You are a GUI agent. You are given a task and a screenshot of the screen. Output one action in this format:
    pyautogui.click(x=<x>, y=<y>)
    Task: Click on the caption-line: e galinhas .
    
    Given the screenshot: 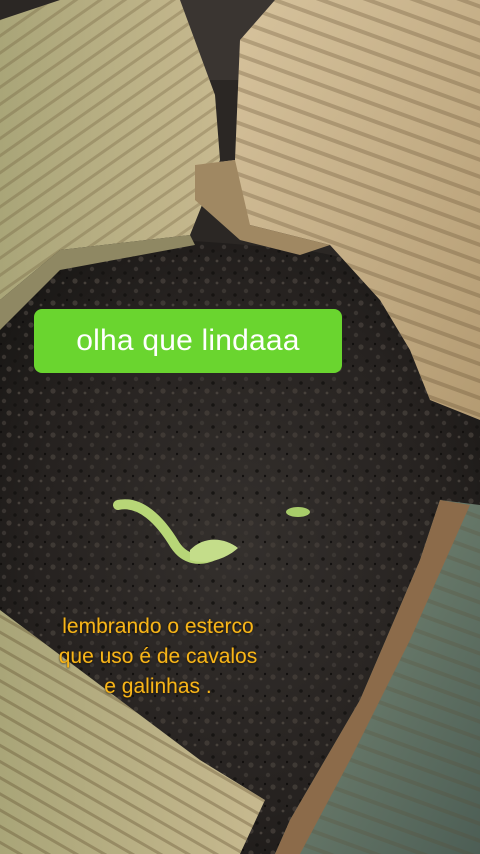 What is the action you would take?
    pyautogui.click(x=158, y=686)
    